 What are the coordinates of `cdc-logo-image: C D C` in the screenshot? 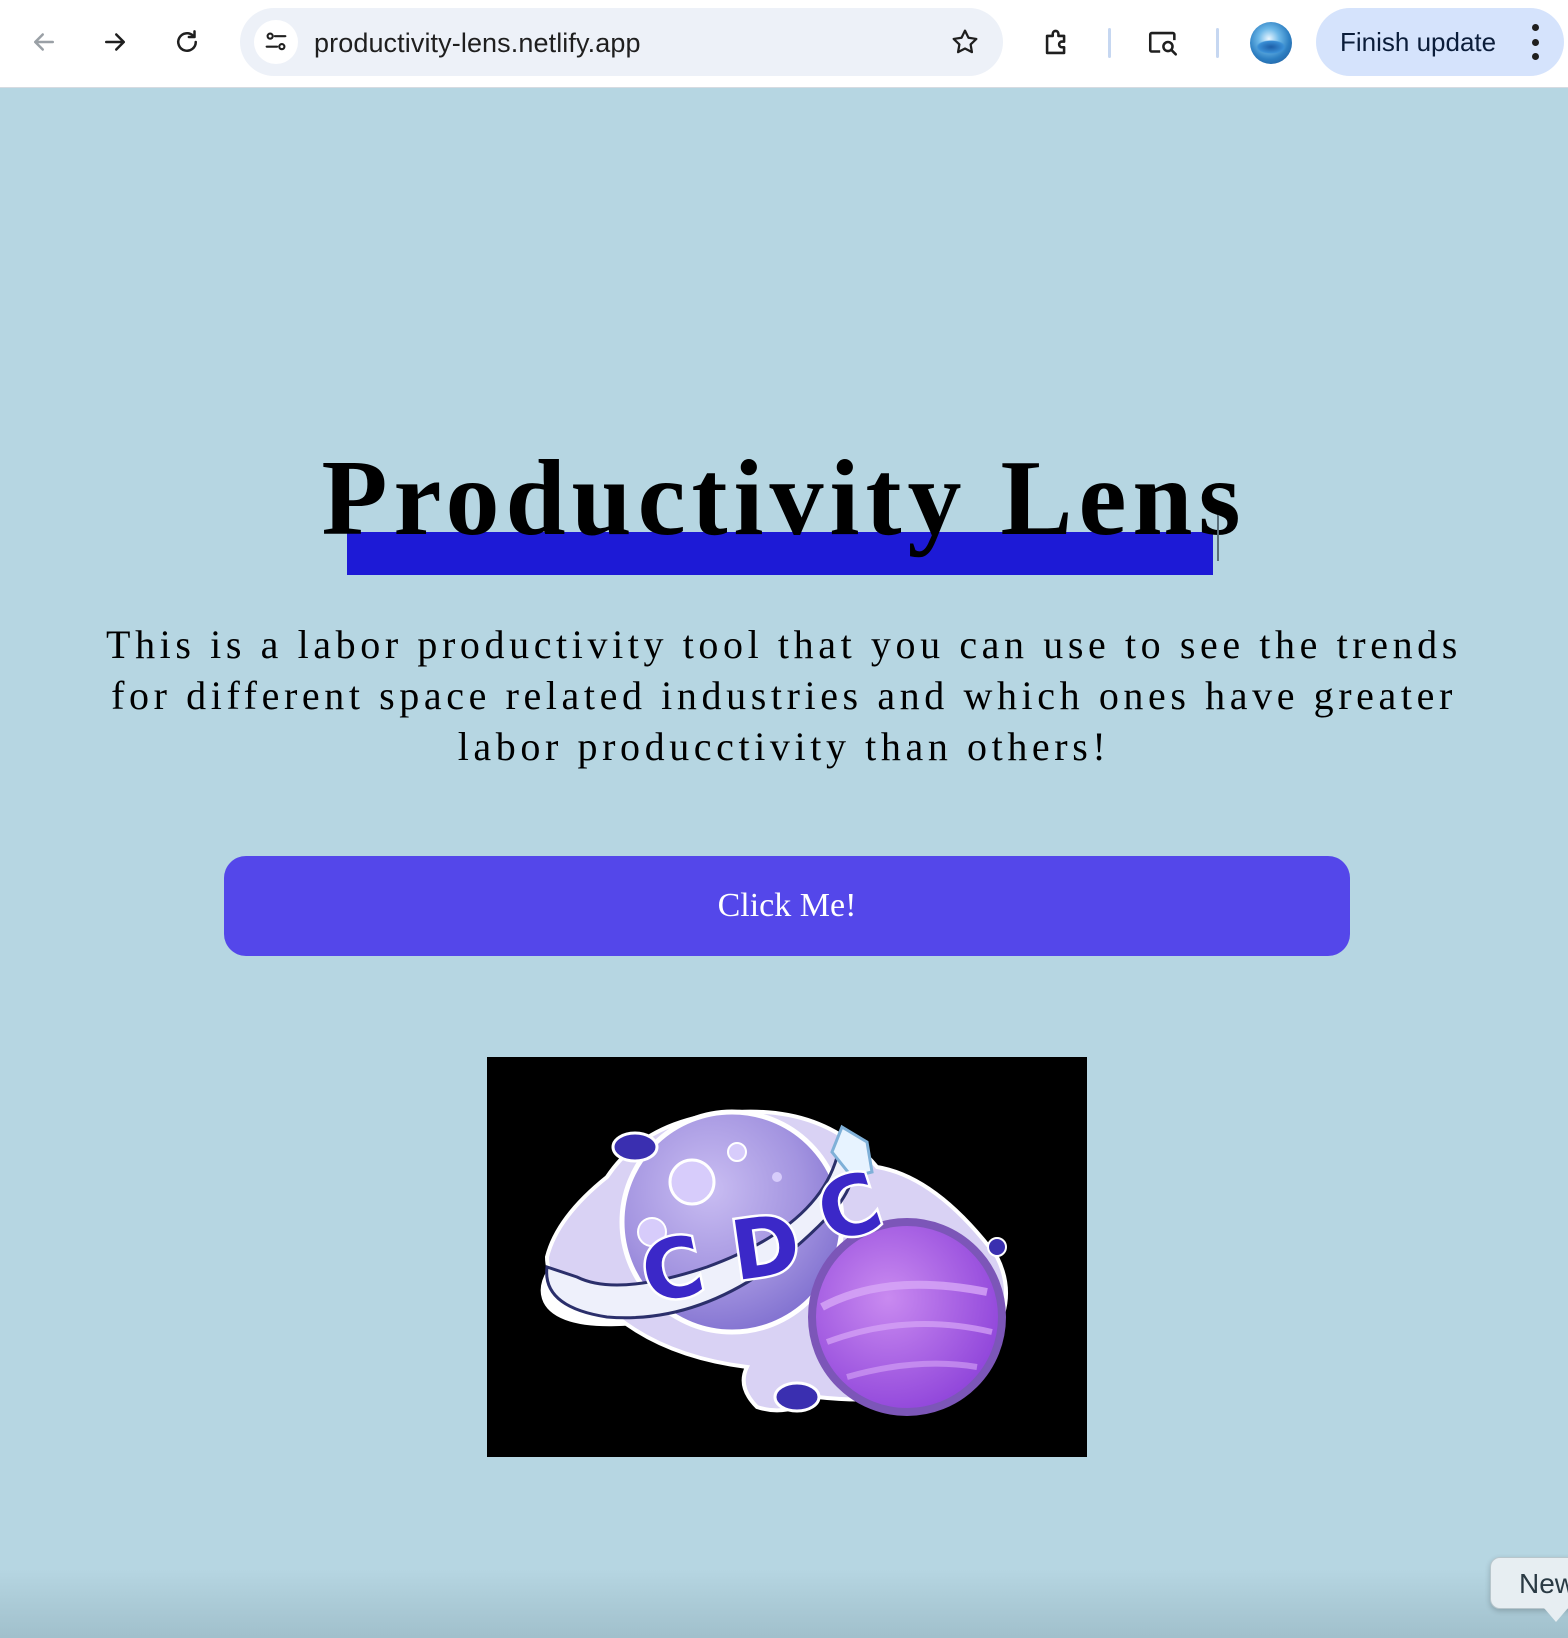 It's located at (787, 1257).